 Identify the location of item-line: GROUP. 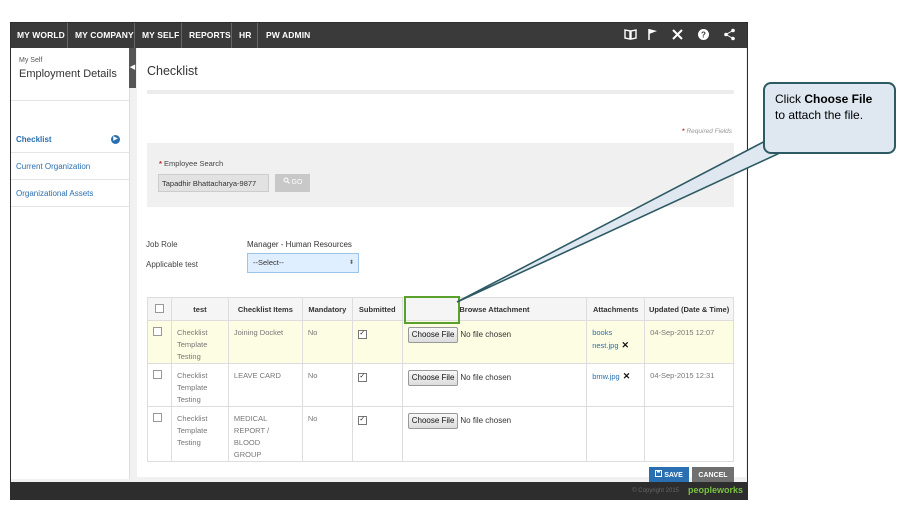
(247, 454).